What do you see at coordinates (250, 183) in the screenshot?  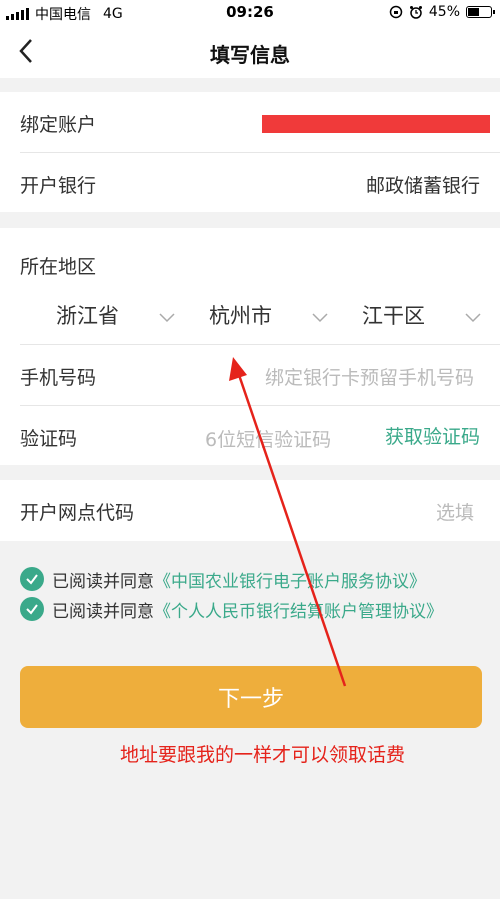 I see `bank-row: 开户银行 邮政储蓄银行` at bounding box center [250, 183].